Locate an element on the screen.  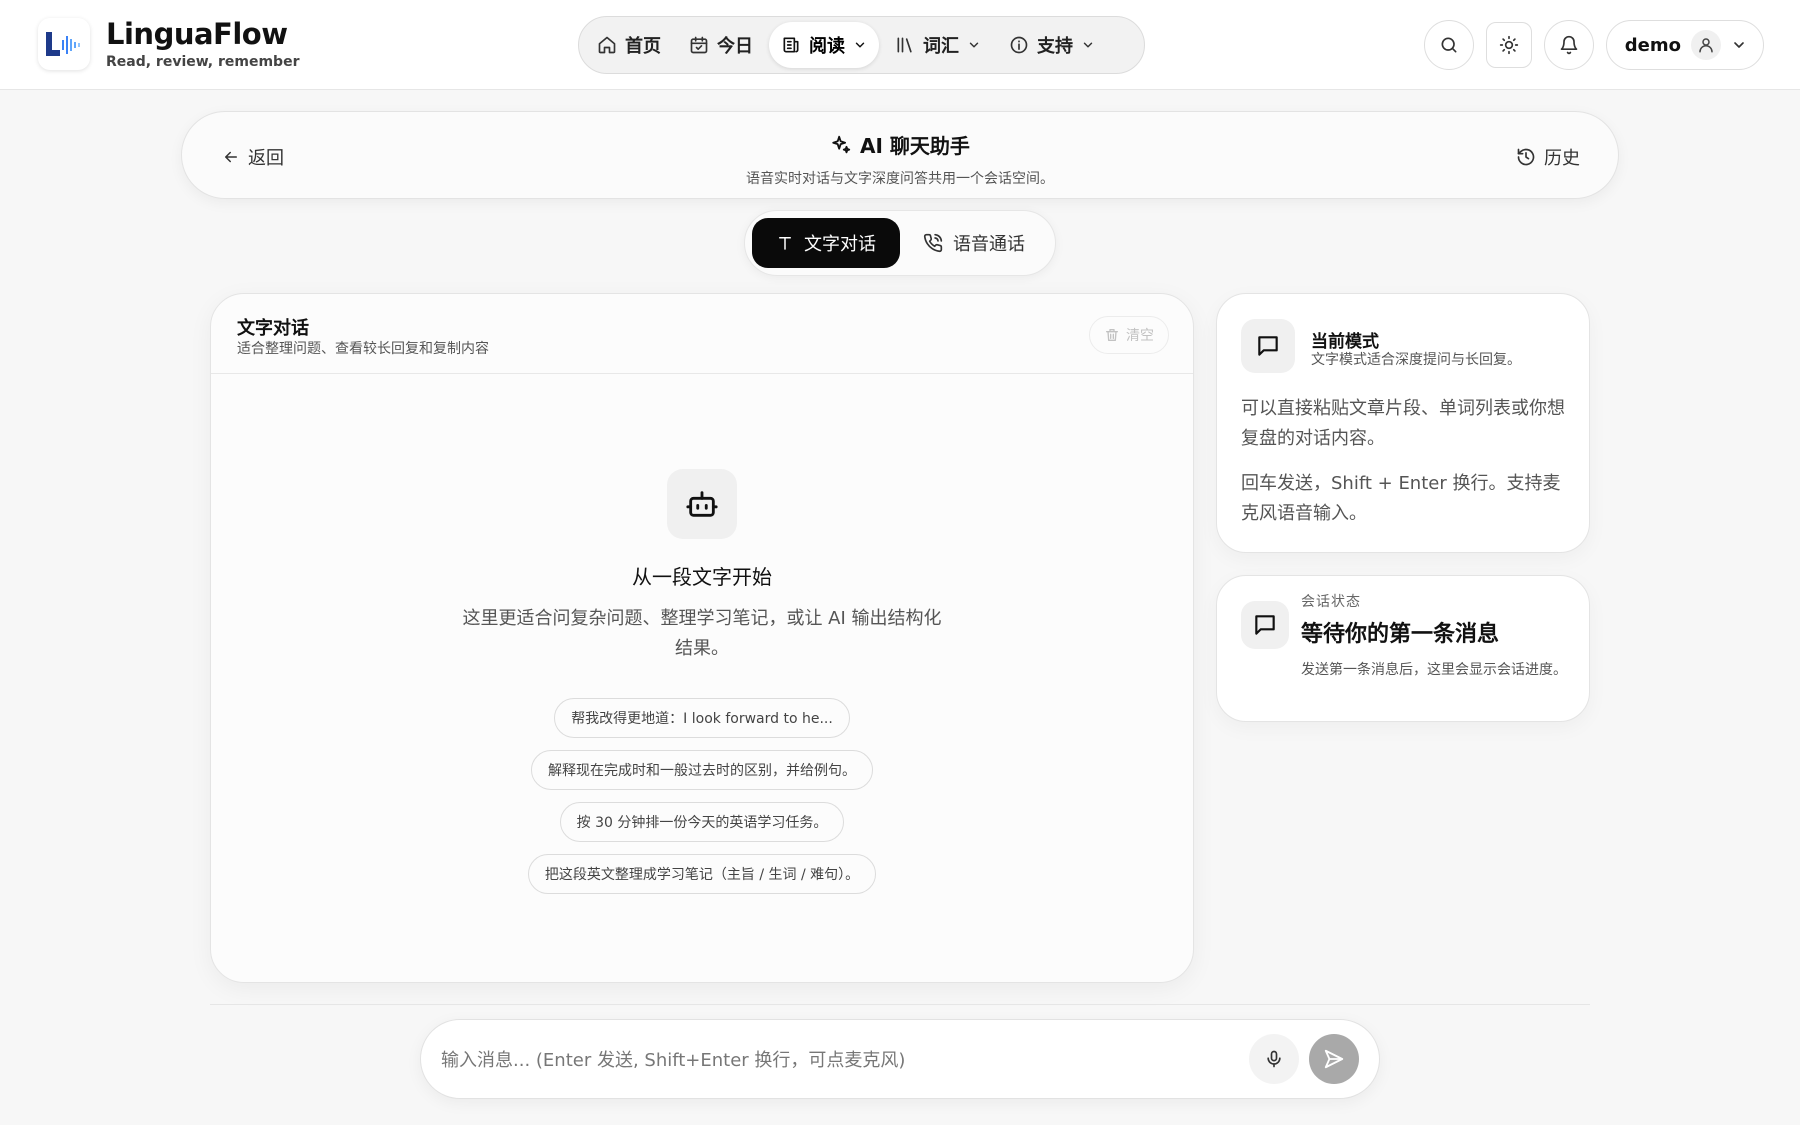
main-nav: 首页 今日 阅读 词汇 支持 is located at coordinates (861, 45).